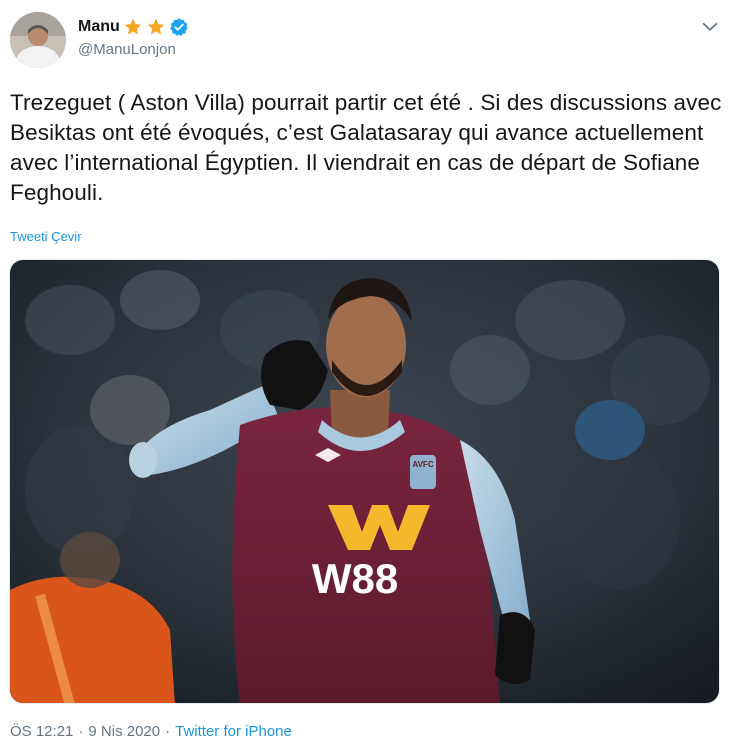 This screenshot has width=735, height=752. Describe the element at coordinates (46, 236) in the screenshot. I see `translate-tweet-link: Tweeti Çevir` at that location.